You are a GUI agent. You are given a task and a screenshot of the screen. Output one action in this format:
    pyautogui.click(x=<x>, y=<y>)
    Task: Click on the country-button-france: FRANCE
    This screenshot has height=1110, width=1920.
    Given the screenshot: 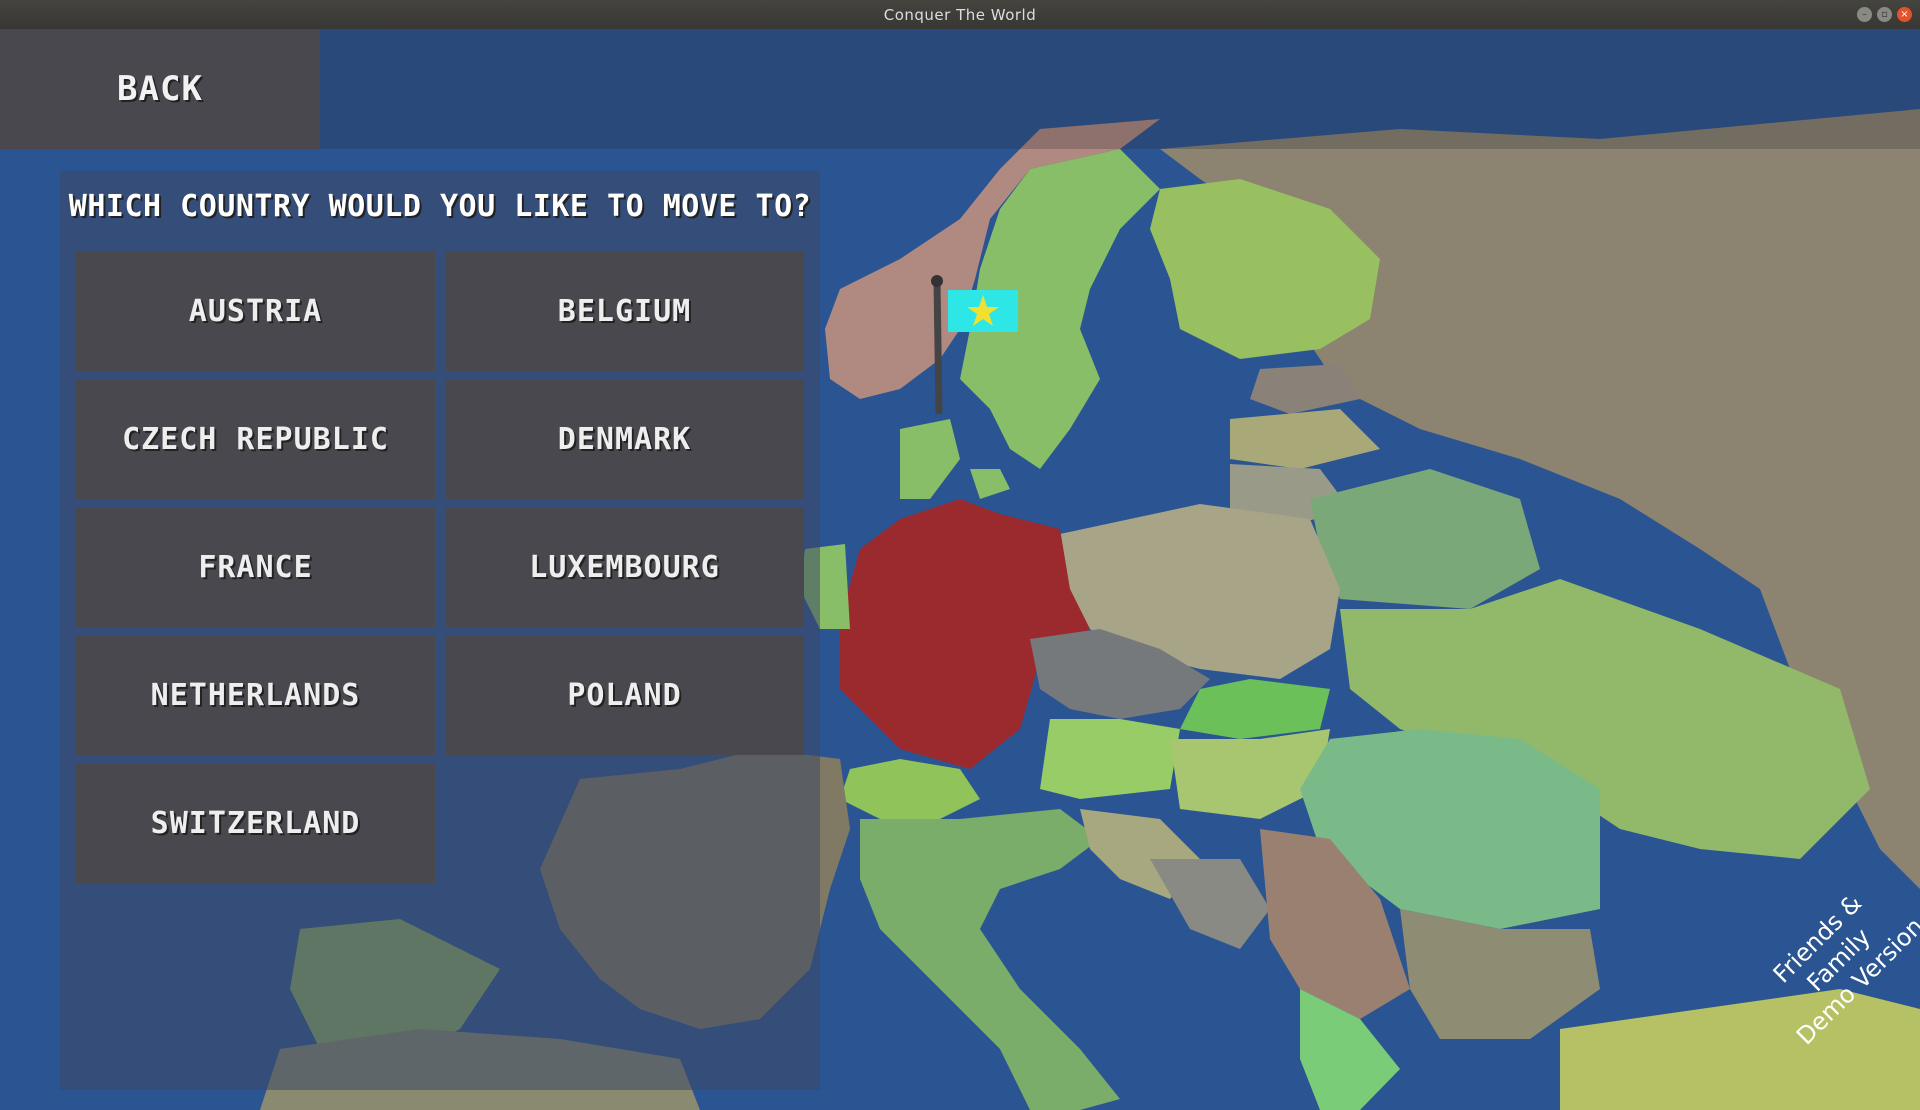 What is the action you would take?
    pyautogui.click(x=255, y=567)
    